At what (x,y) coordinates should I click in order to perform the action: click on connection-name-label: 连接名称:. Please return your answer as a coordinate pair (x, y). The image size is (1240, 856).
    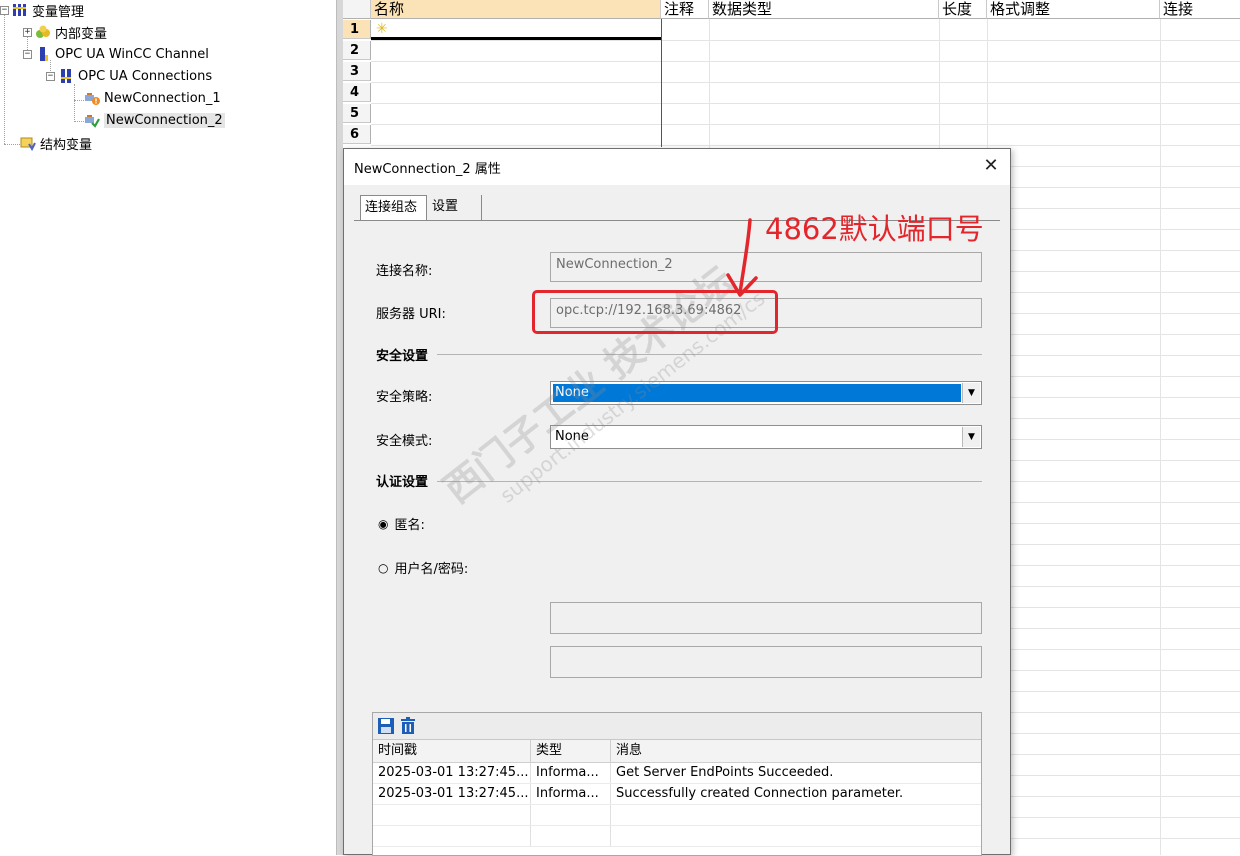
    Looking at the image, I should click on (404, 271).